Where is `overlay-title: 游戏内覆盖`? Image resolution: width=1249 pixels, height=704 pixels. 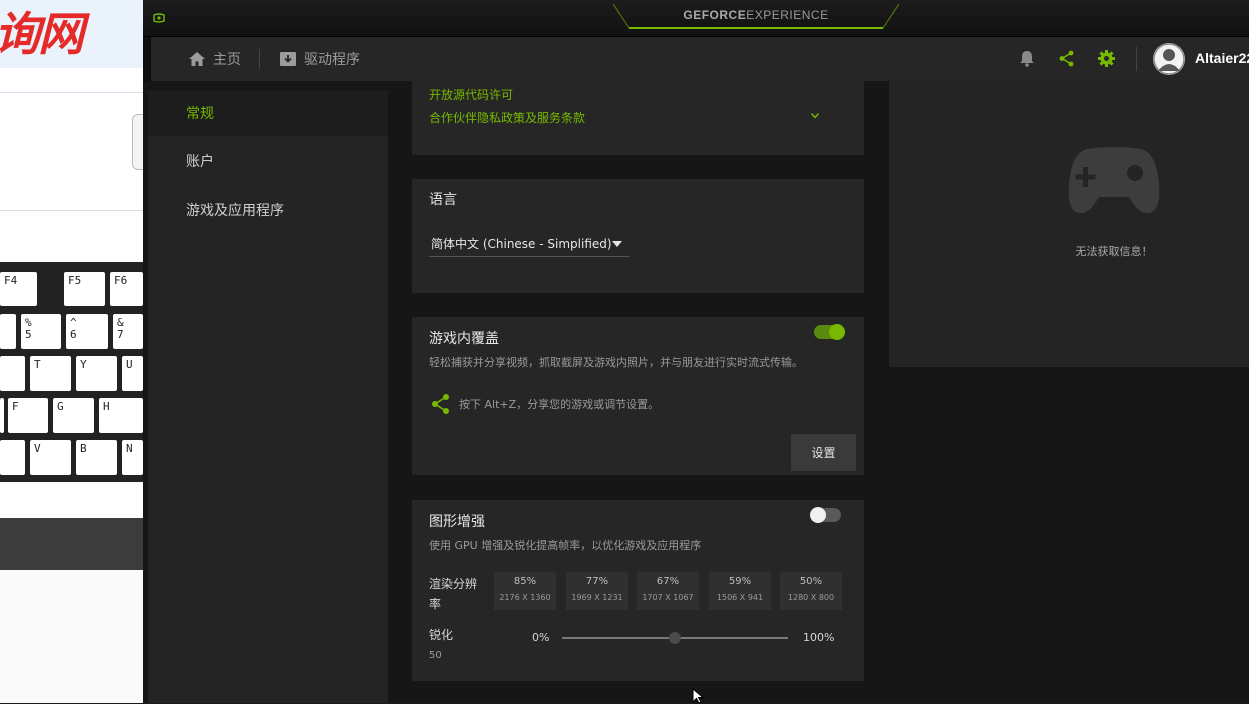
overlay-title: 游戏内覆盖 is located at coordinates (464, 339).